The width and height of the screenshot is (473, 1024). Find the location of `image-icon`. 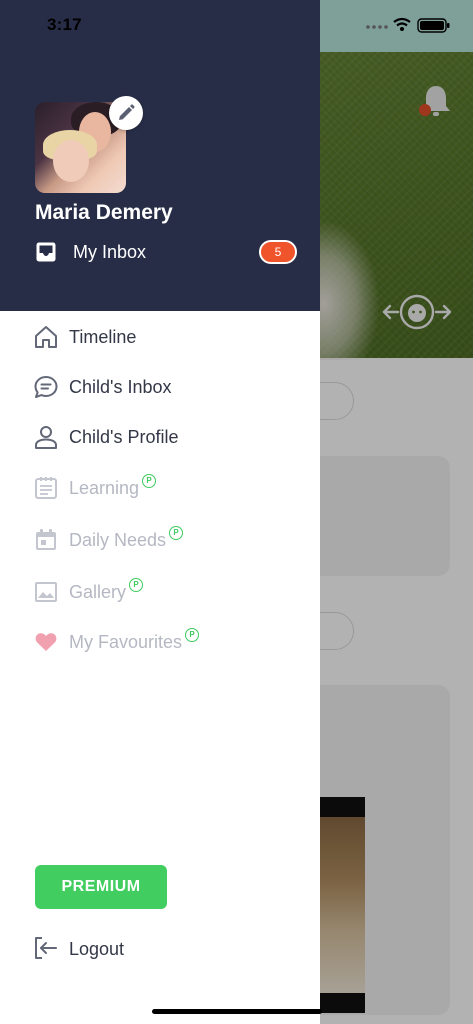

image-icon is located at coordinates (46, 592).